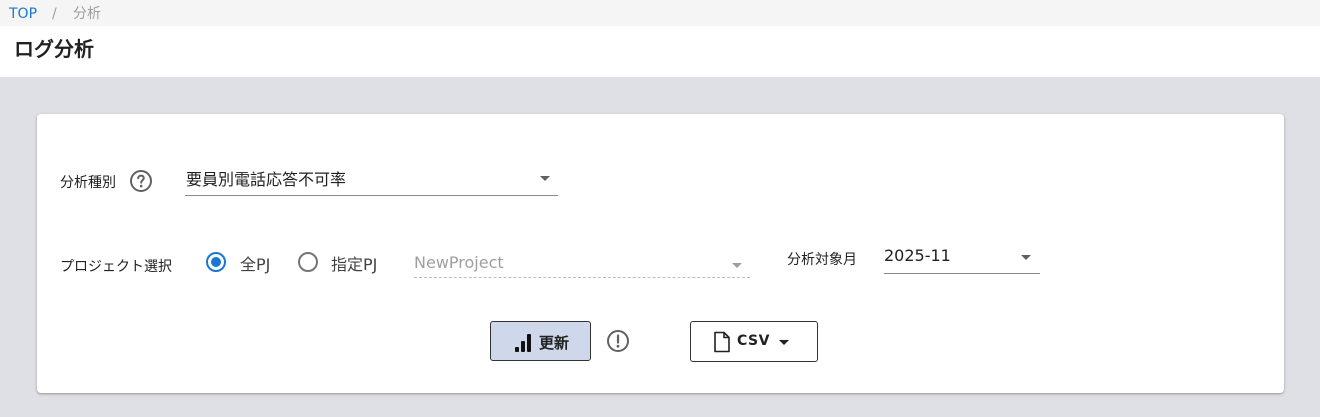 The height and width of the screenshot is (417, 1320). I want to click on project-name-select: NewProject, so click(582, 264).